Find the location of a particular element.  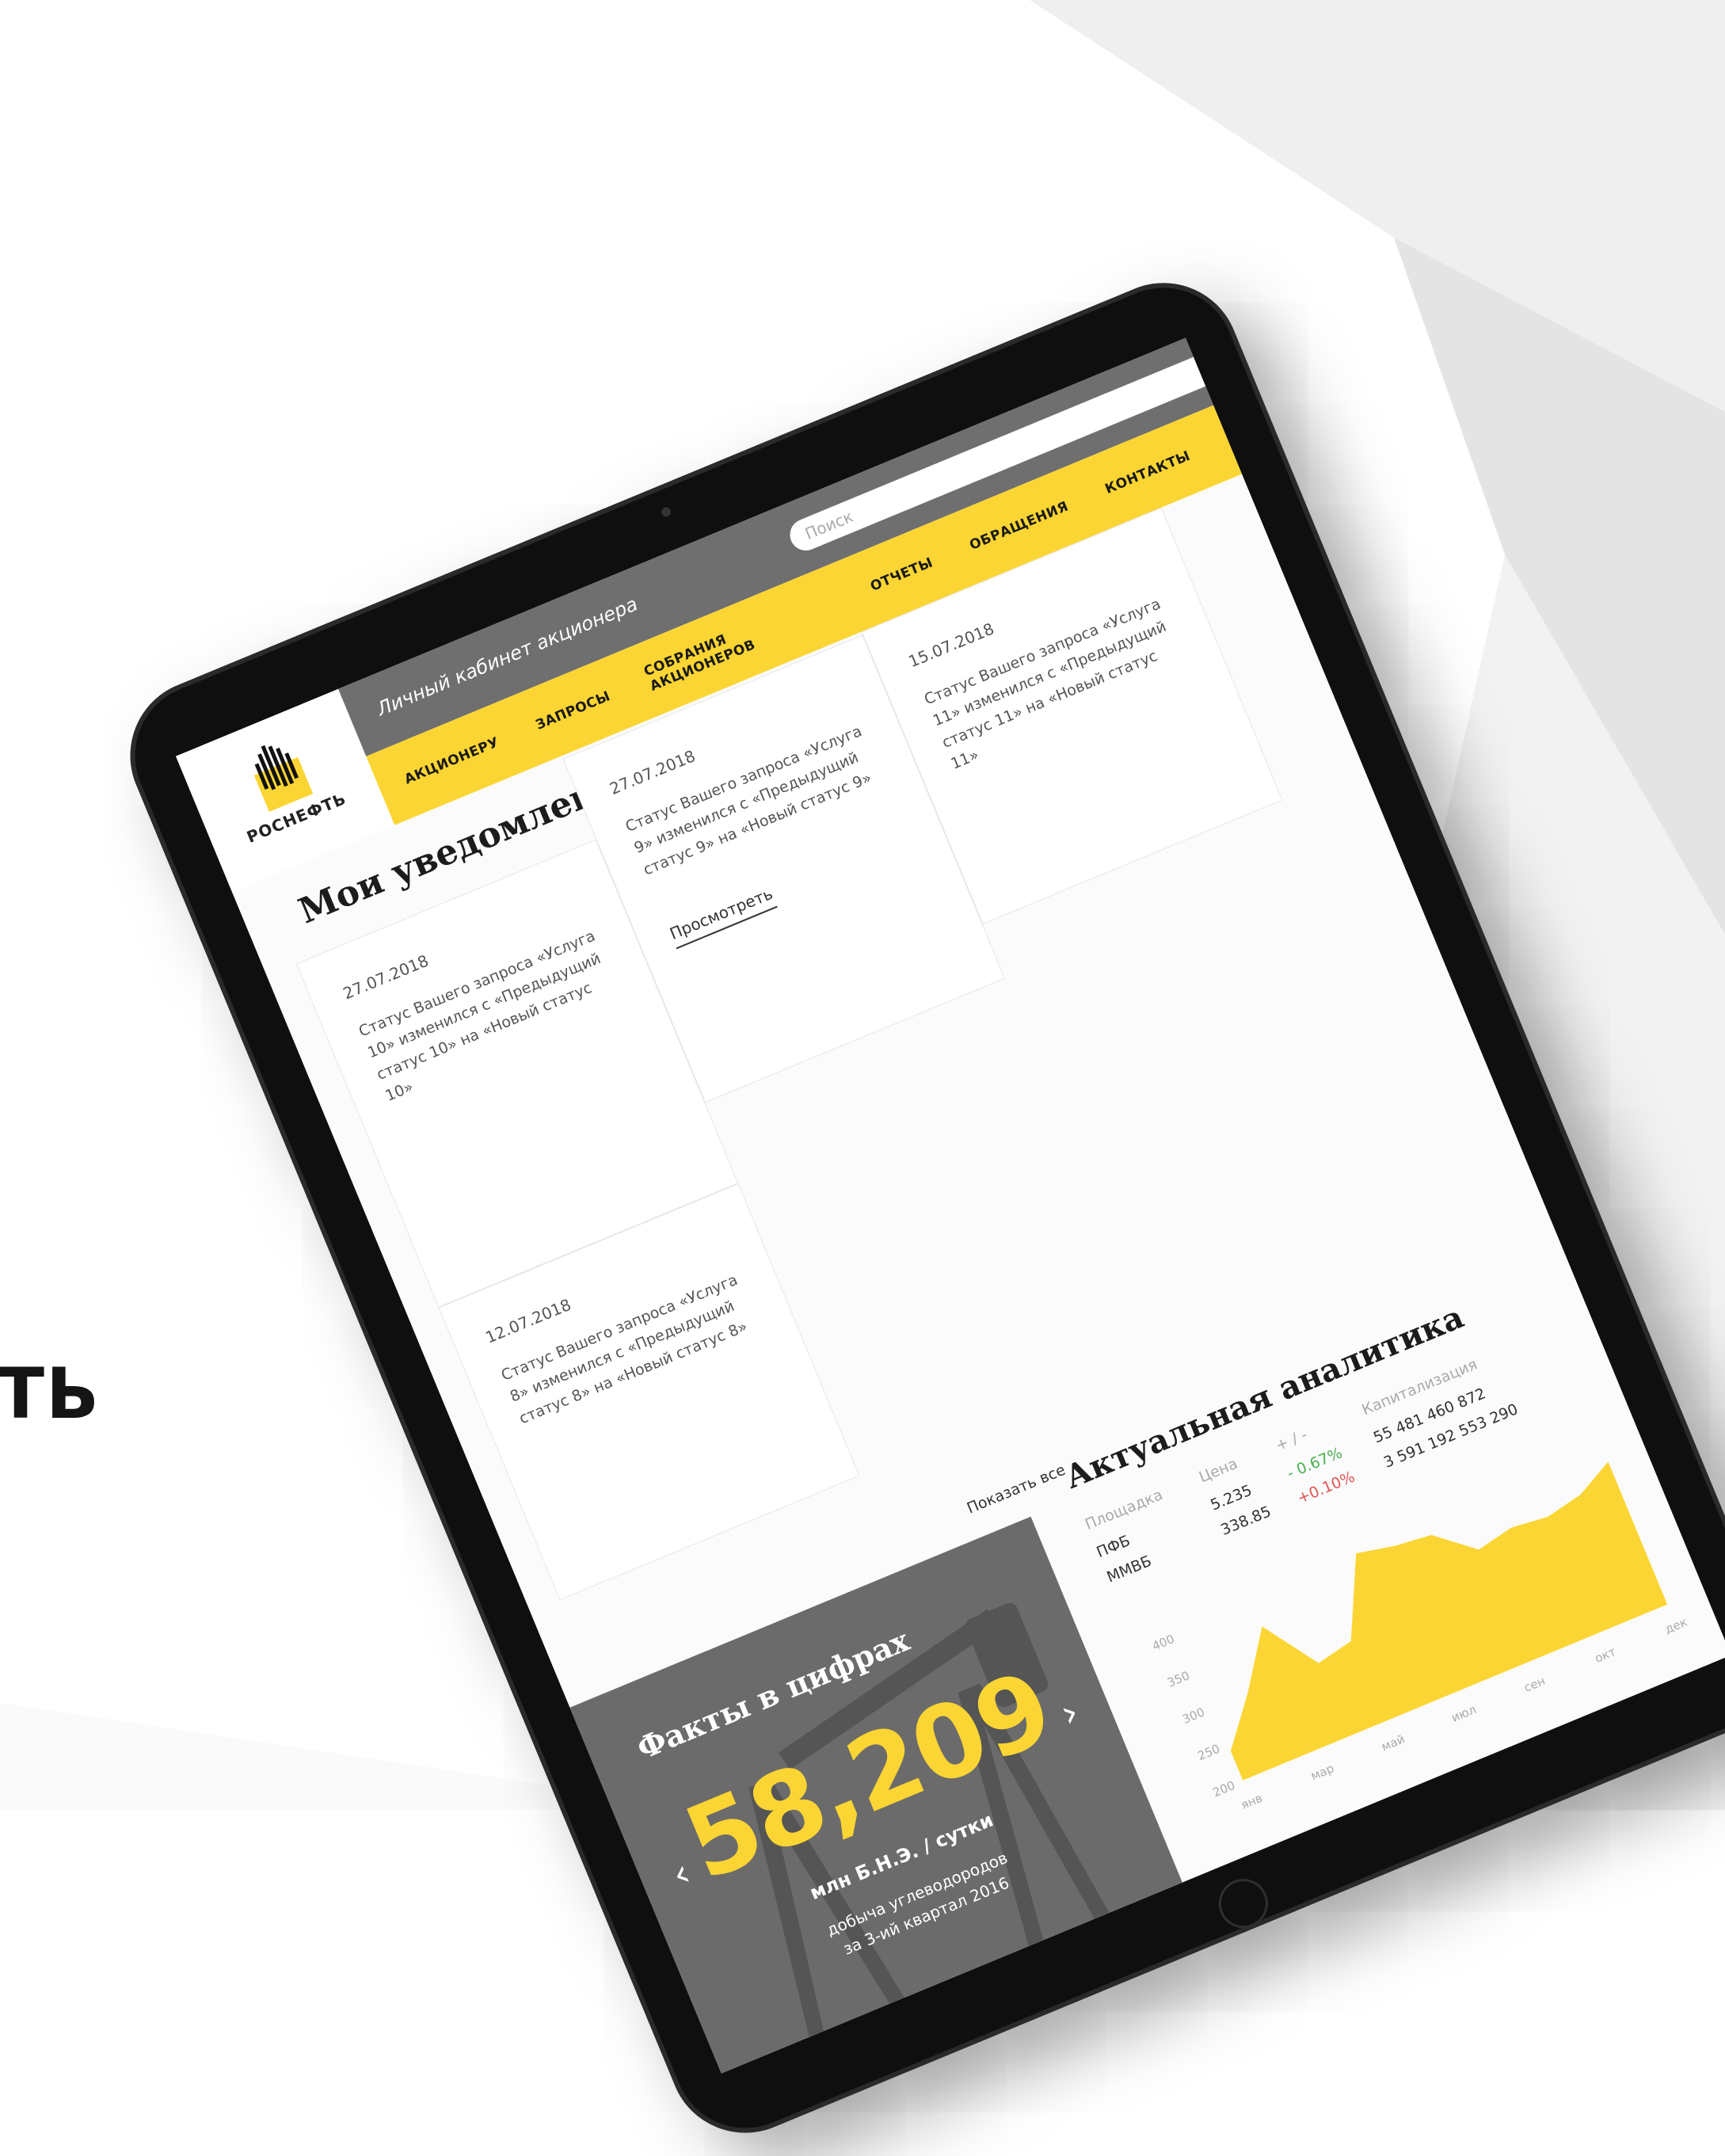

nav-item-shareholder: АКЦИОНЕРУ is located at coordinates (451, 761).